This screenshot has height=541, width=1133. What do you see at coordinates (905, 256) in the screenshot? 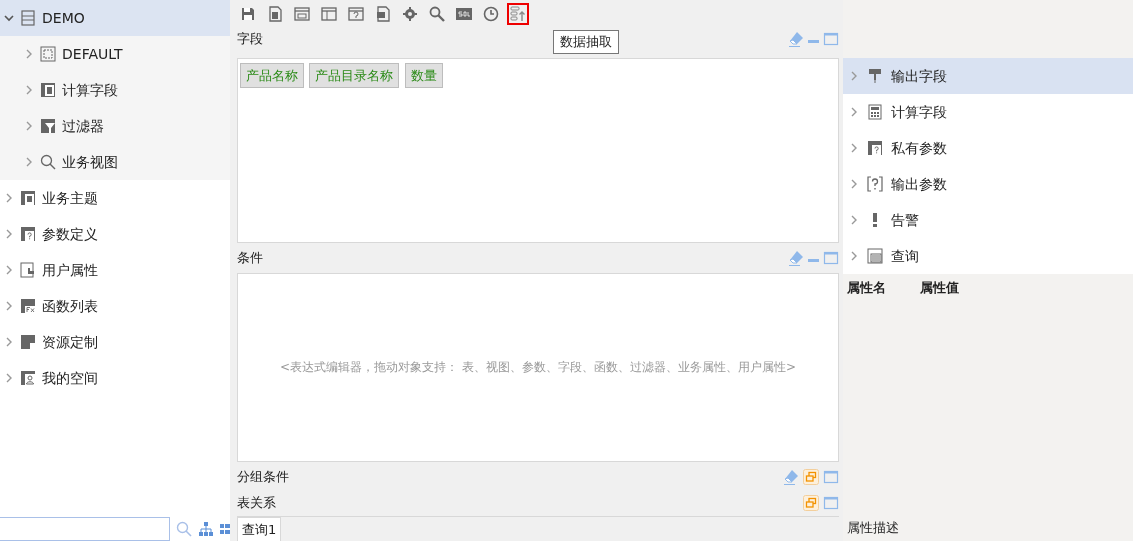
I see `outline-item-label: 查询` at bounding box center [905, 256].